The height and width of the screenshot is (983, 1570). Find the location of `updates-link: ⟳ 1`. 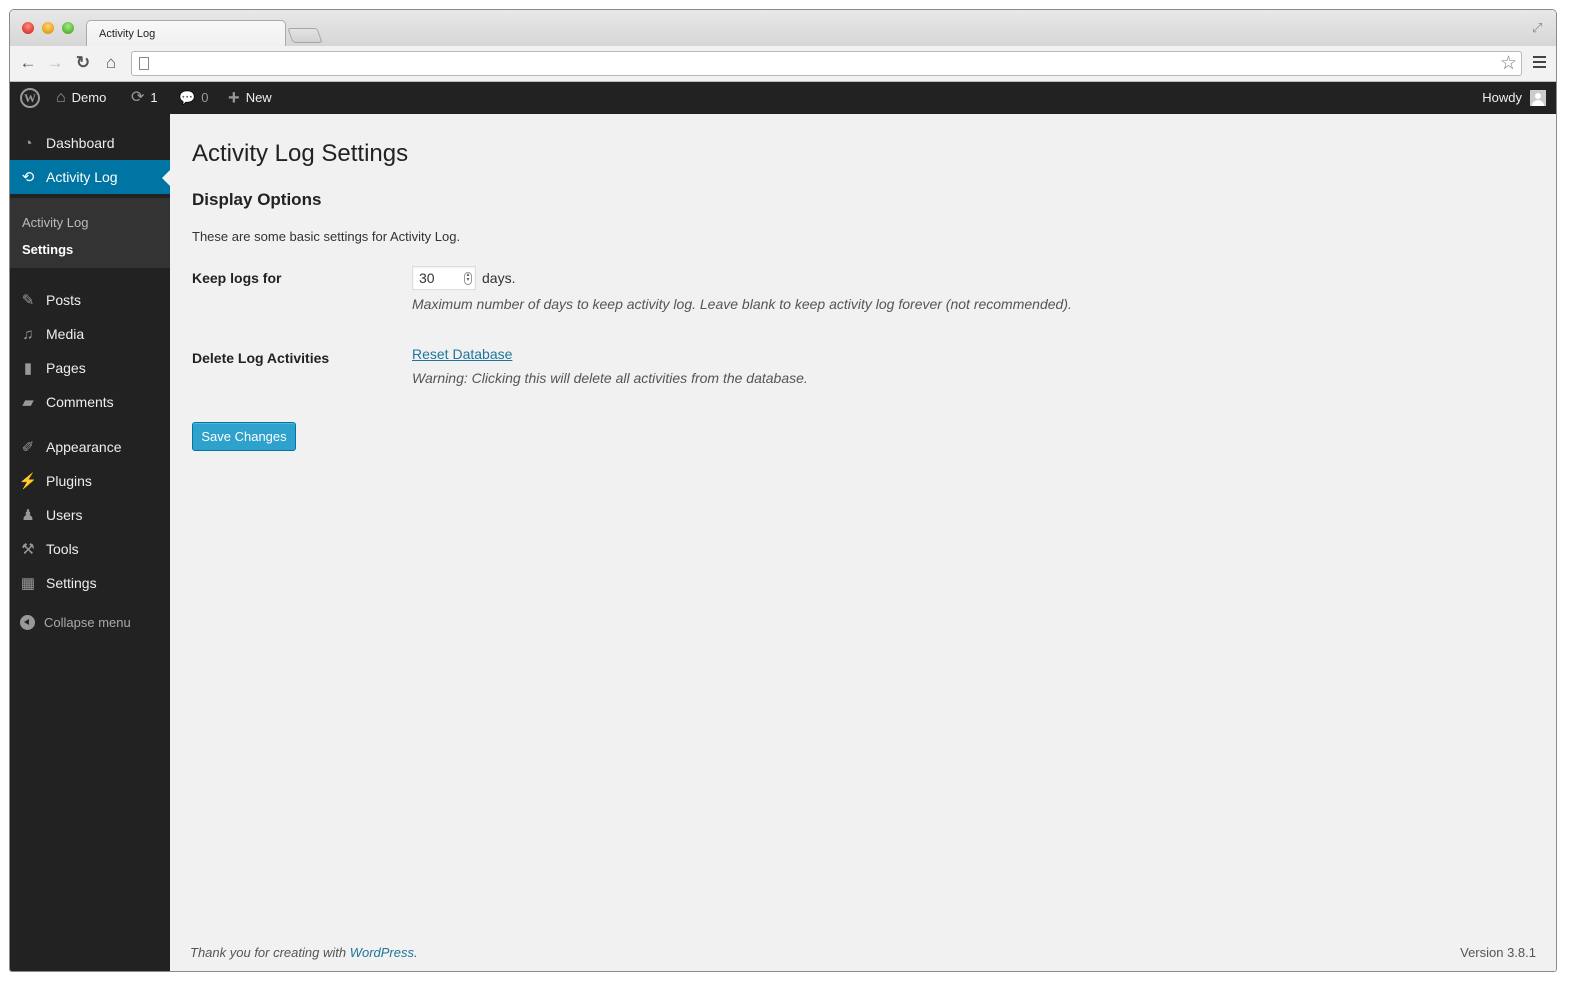

updates-link: ⟳ 1 is located at coordinates (144, 98).